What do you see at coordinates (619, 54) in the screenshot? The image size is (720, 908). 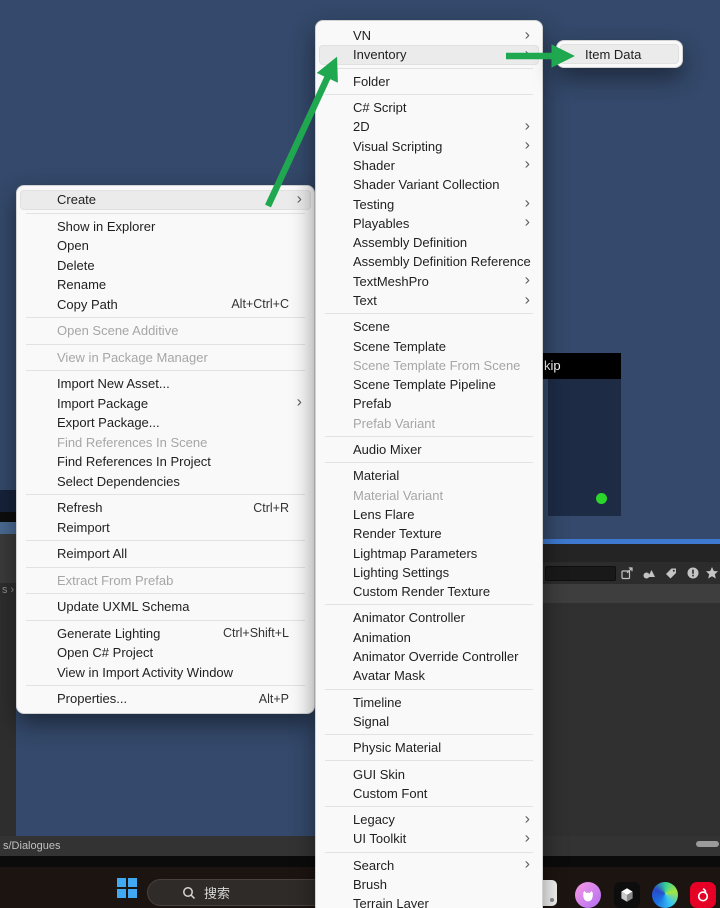 I see `menu-item-item-data: Item Data` at bounding box center [619, 54].